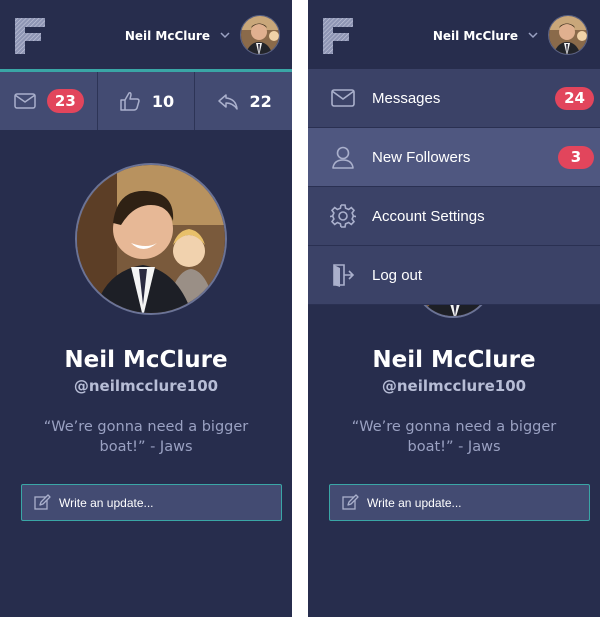 The width and height of the screenshot is (600, 617). I want to click on stat-likes: 10, so click(147, 101).